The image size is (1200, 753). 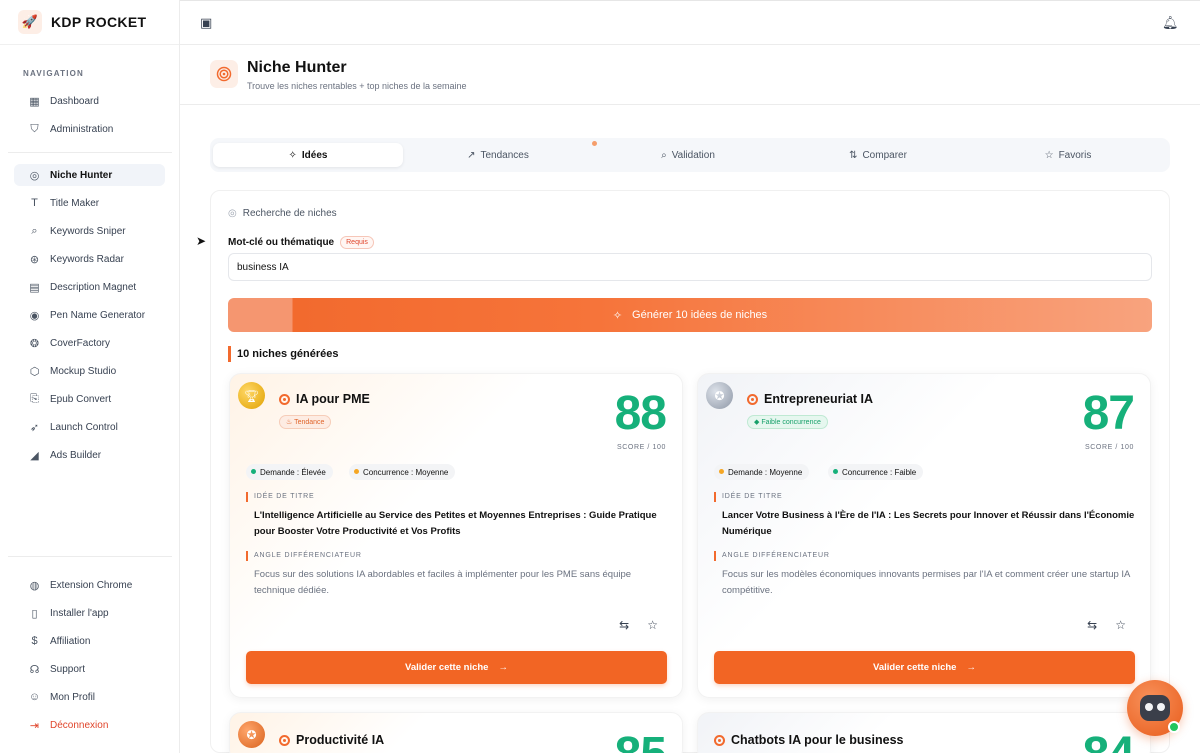 I want to click on sidebar-item-affiliation: $ Affiliation, so click(x=89, y=641).